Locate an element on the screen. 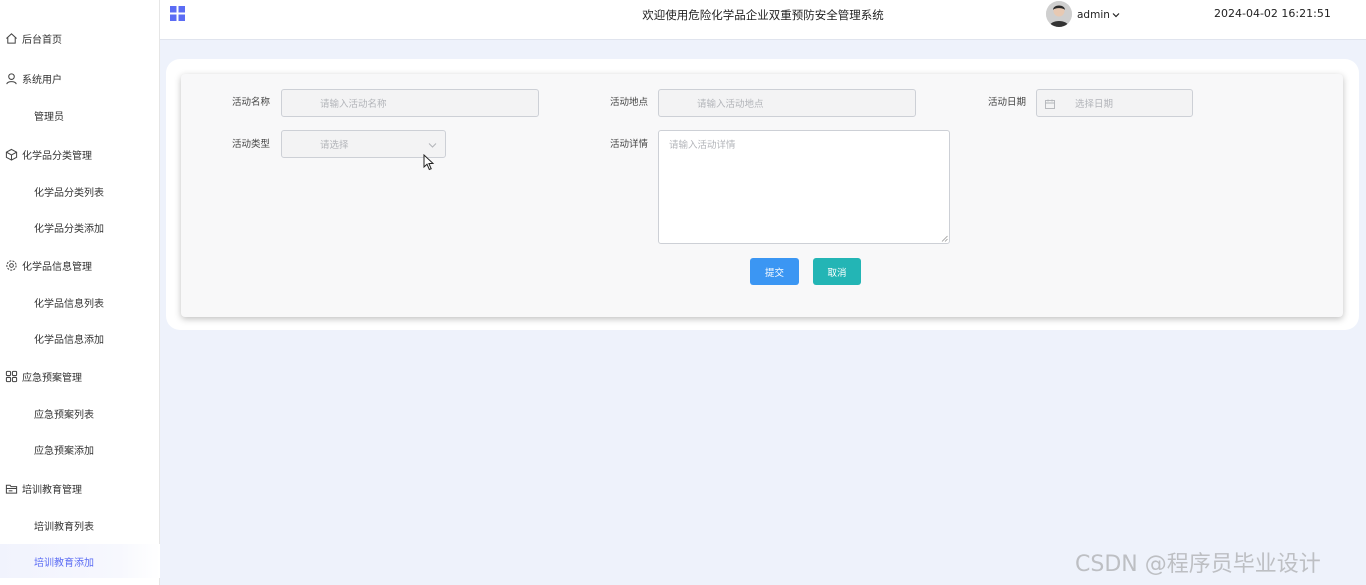 Image resolution: width=1366 pixels, height=585 pixels. sidebar-item-label: 应急预案添加 is located at coordinates (64, 451).